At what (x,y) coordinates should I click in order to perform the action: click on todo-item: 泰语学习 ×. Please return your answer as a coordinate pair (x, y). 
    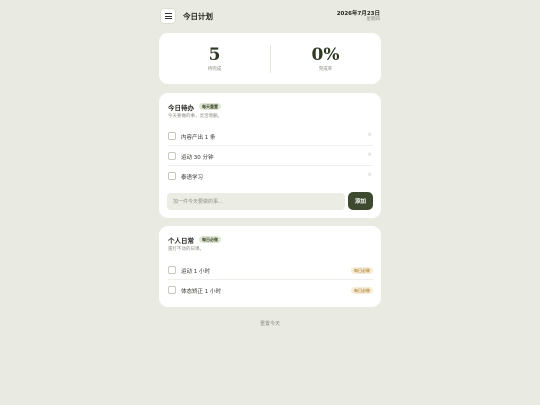
    Looking at the image, I should click on (270, 176).